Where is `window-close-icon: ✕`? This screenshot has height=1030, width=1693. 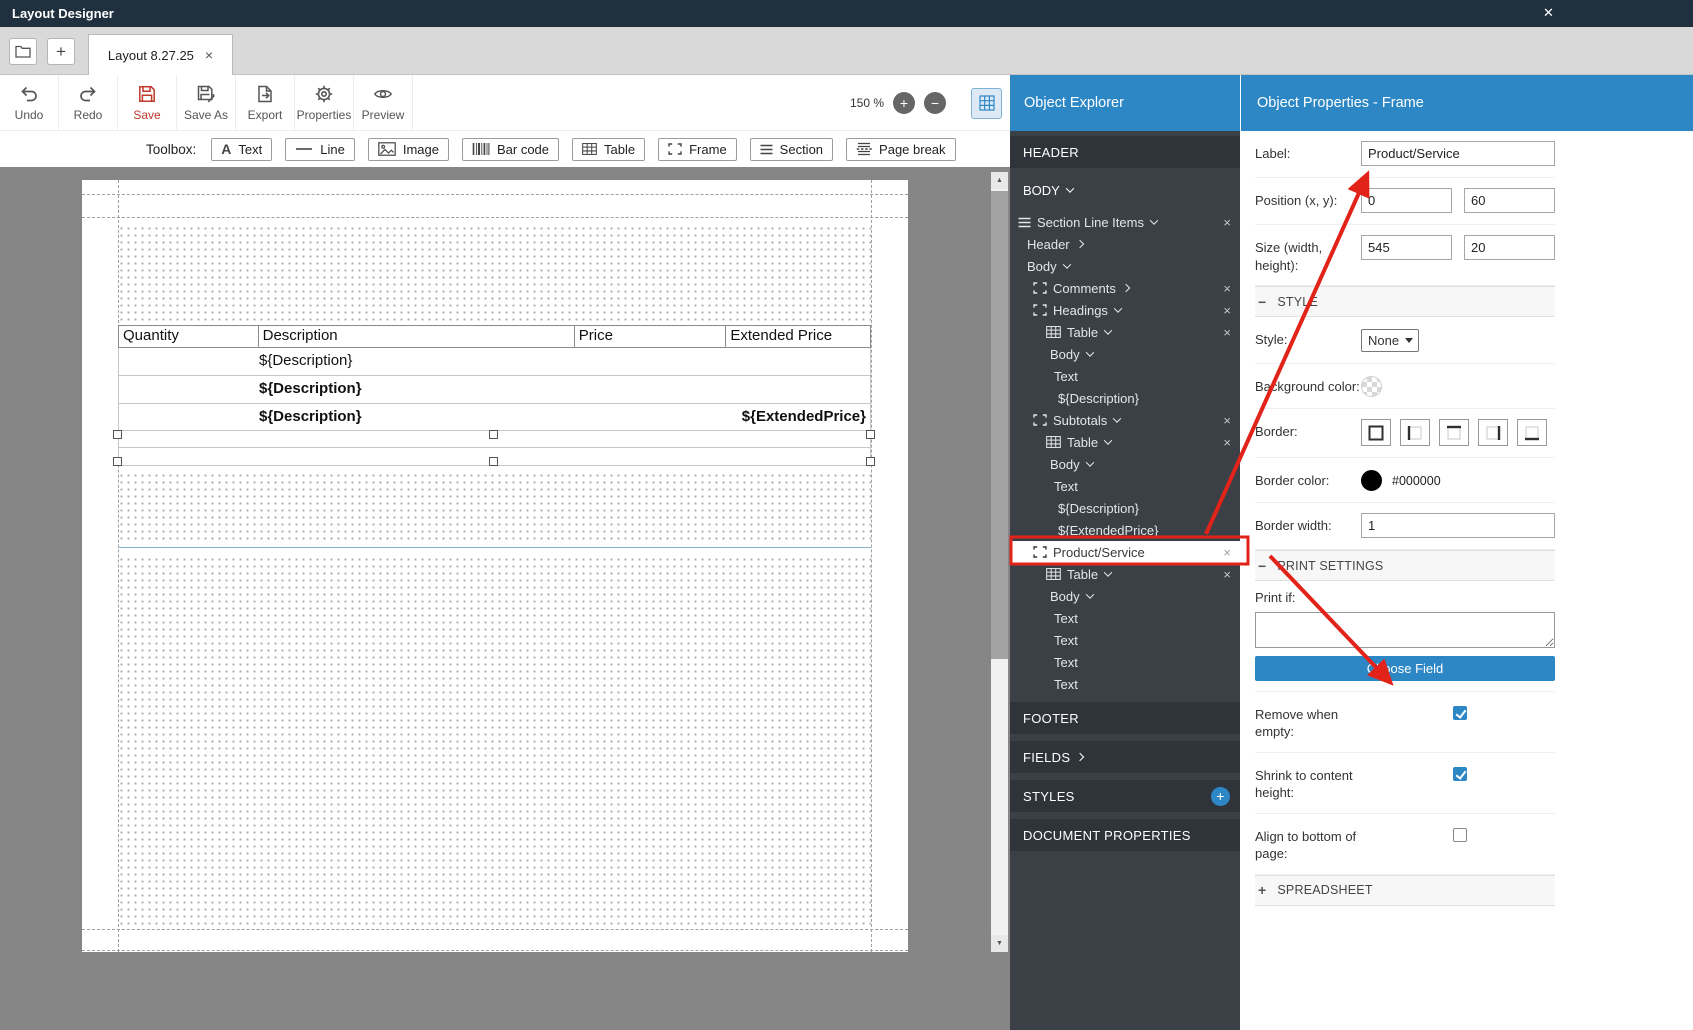
window-close-icon: ✕ is located at coordinates (1548, 13).